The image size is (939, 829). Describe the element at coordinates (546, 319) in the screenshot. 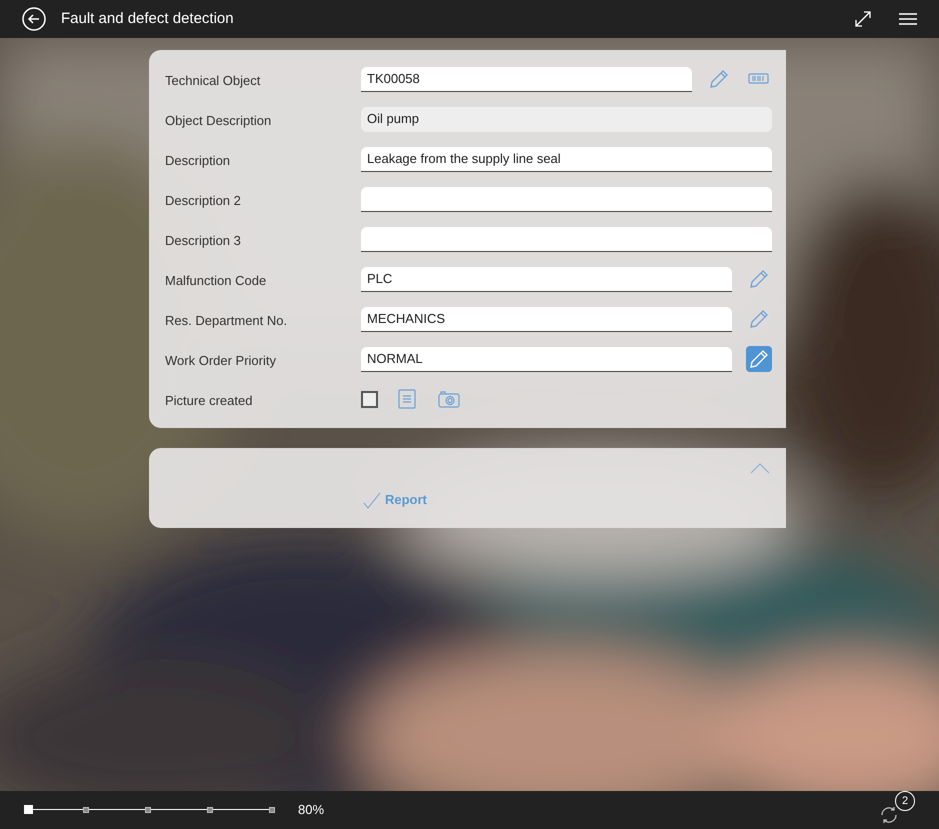

I see `input-field: MECHANICS` at that location.